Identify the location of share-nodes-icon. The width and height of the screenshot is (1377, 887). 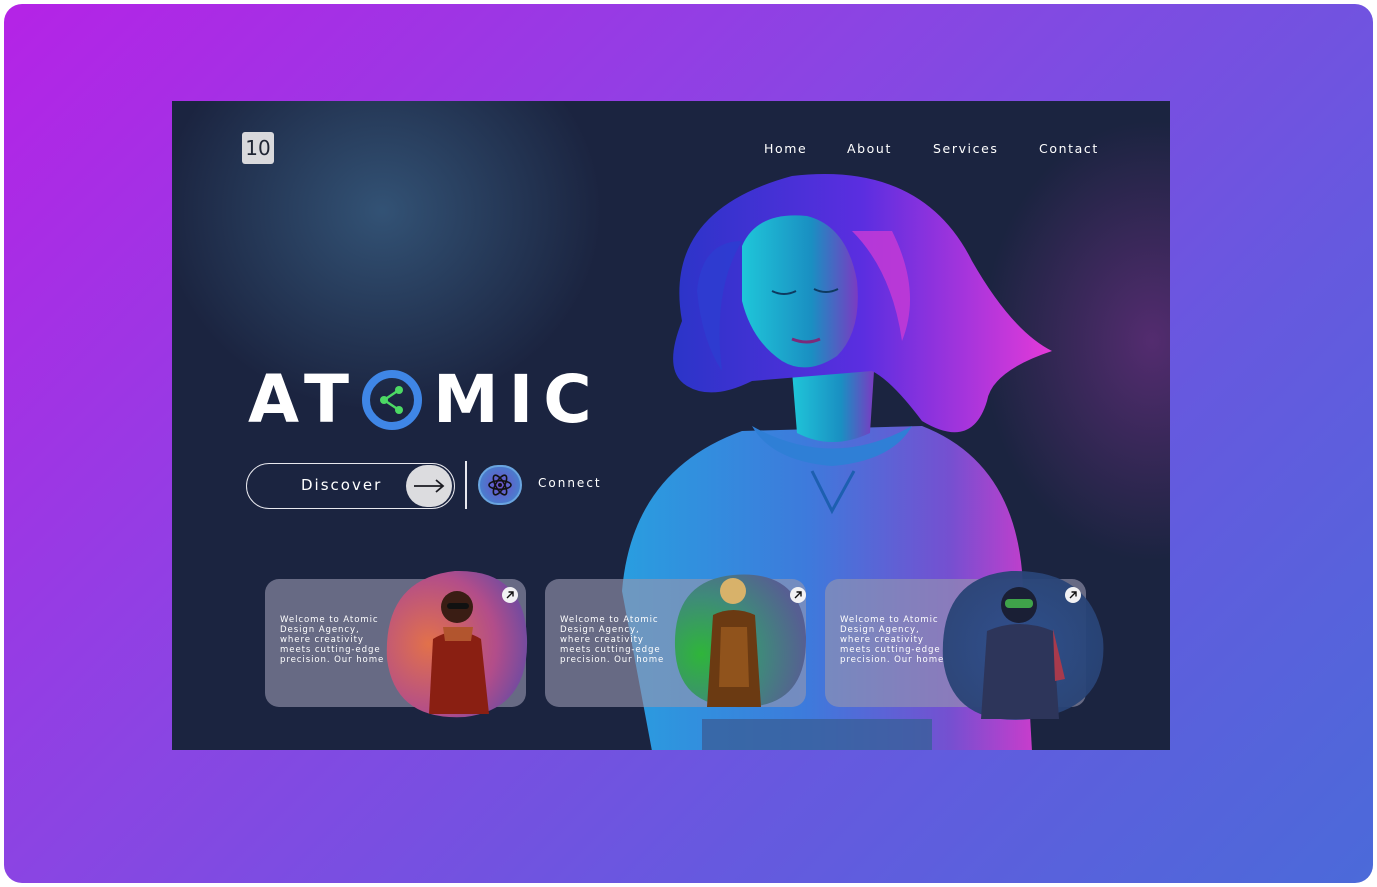
(392, 400).